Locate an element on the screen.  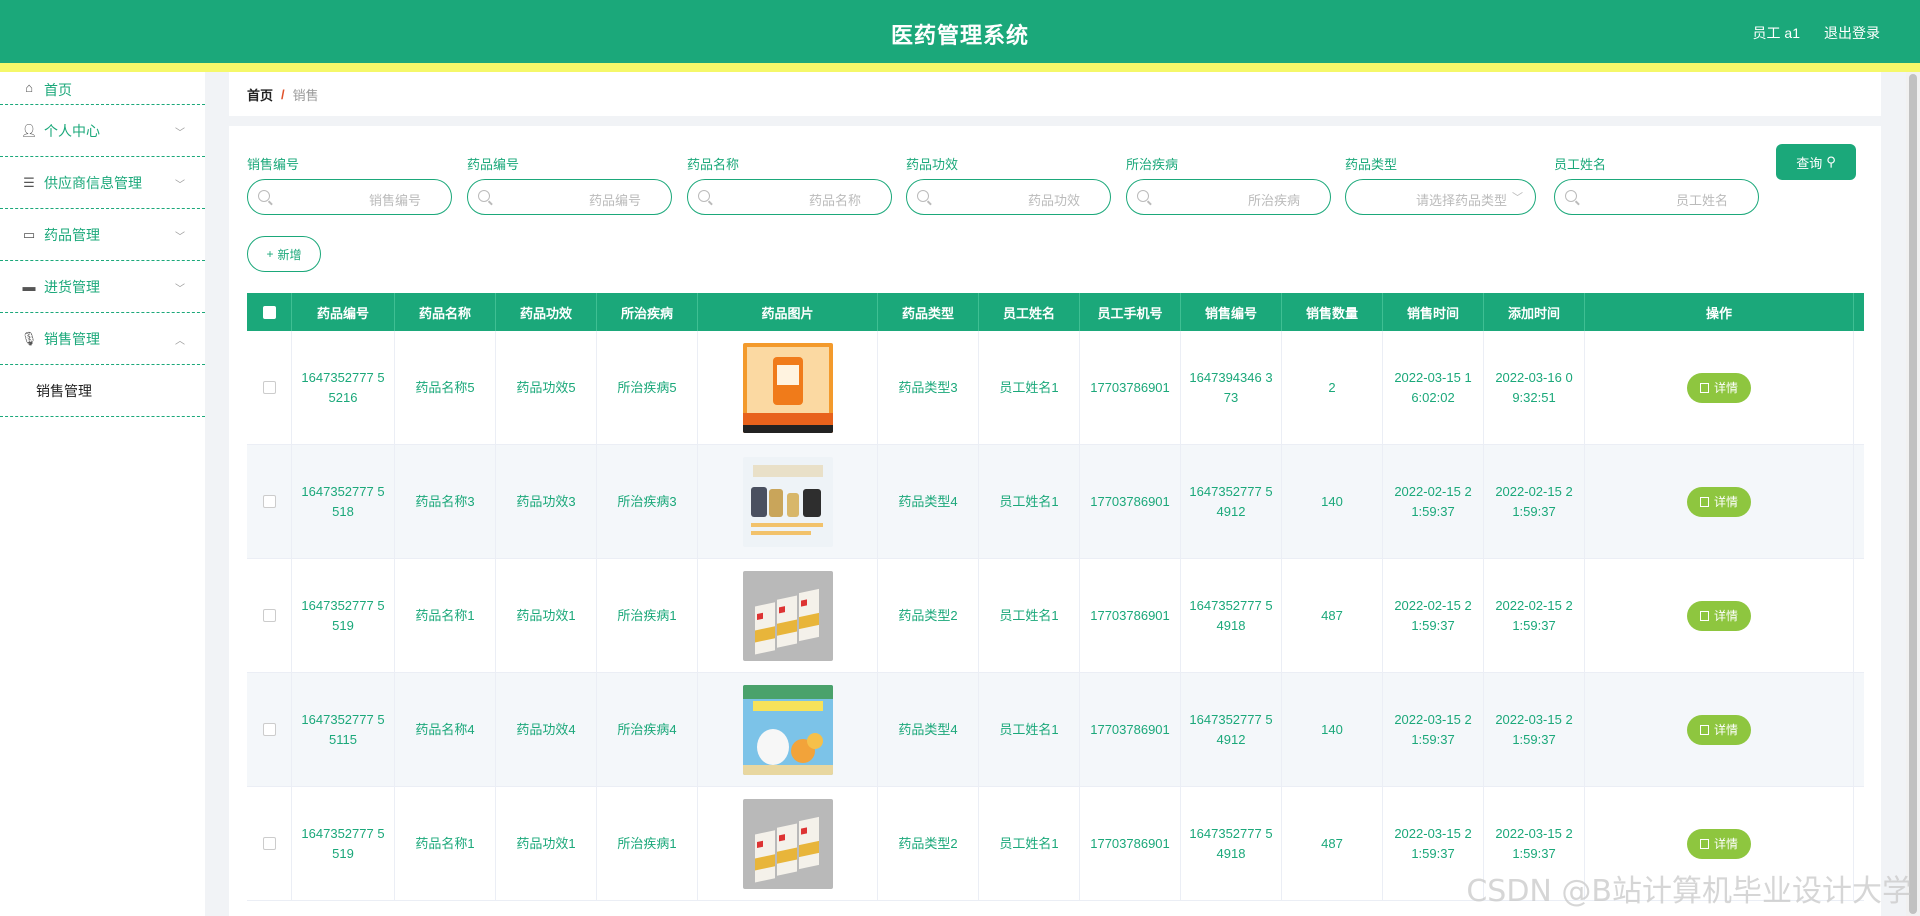
employee-name-input: 员工姓名 is located at coordinates (1656, 197).